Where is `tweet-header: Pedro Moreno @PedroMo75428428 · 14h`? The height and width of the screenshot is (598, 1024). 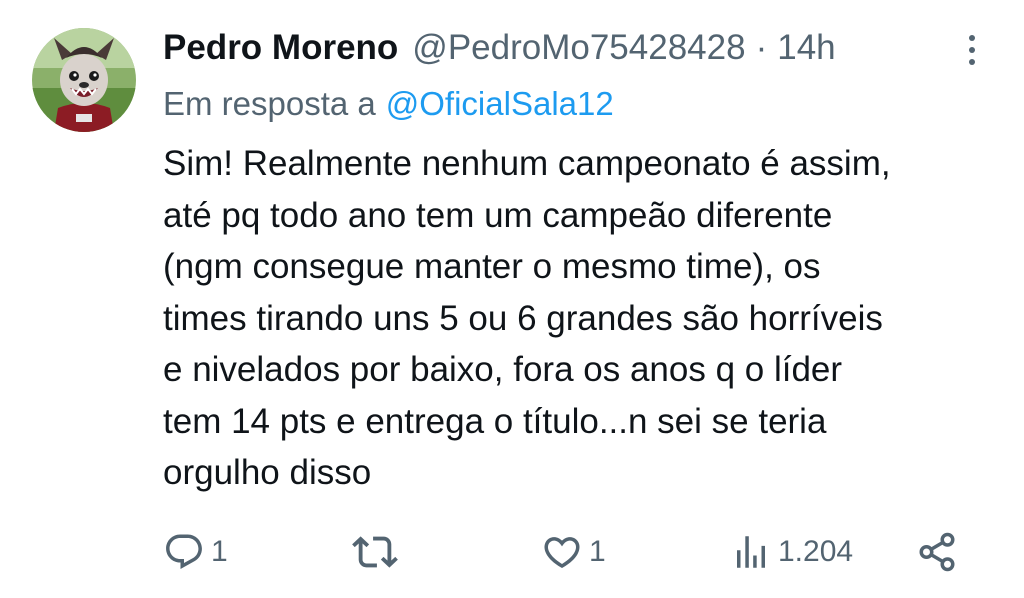
tweet-header: Pedro Moreno @PedroMo75428428 · 14h is located at coordinates (499, 48).